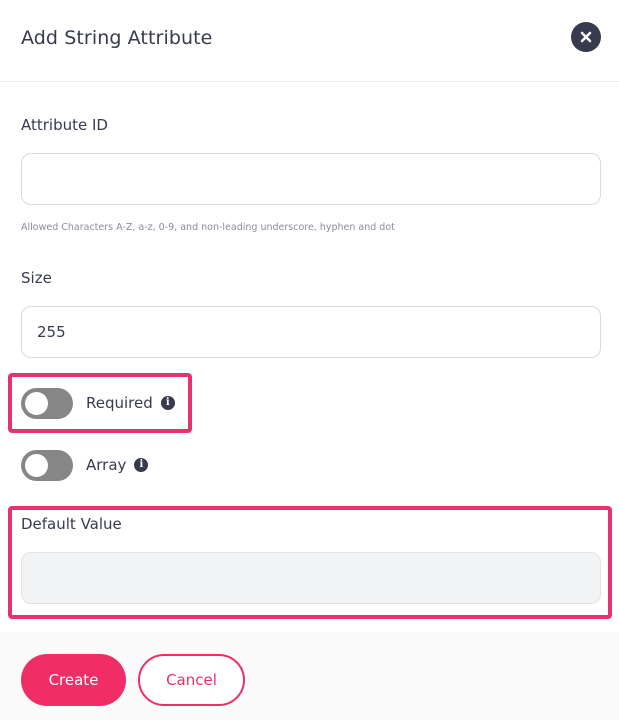 Image resolution: width=619 pixels, height=720 pixels. I want to click on array-label: Array, so click(106, 465).